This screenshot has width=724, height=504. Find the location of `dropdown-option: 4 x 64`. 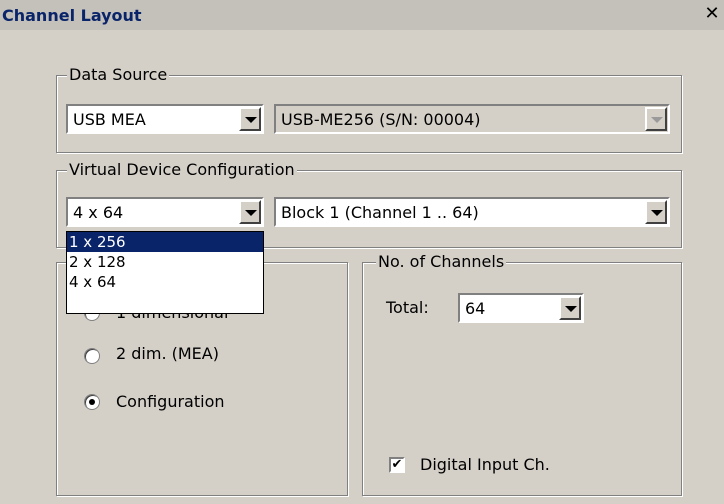

dropdown-option: 4 x 64 is located at coordinates (165, 282).